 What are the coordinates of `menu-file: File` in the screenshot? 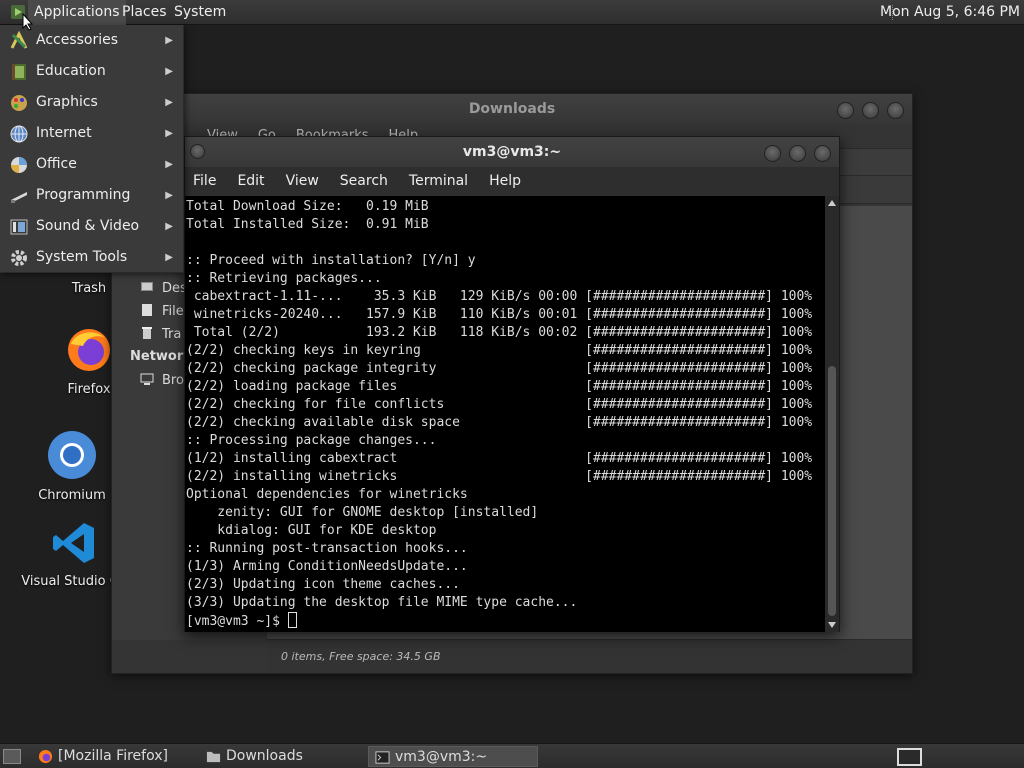 It's located at (204, 181).